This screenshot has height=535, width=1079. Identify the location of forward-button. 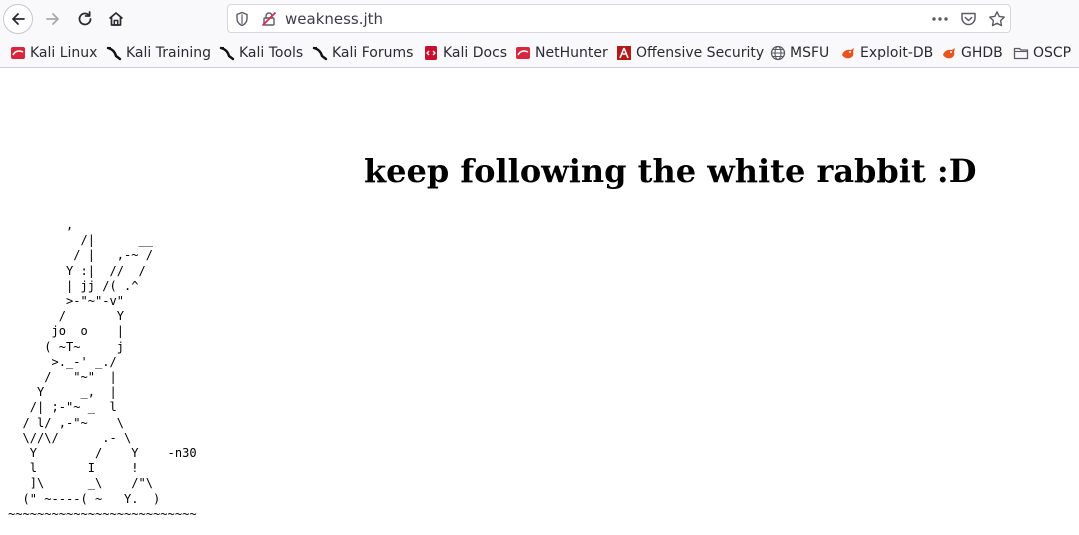
(53, 19).